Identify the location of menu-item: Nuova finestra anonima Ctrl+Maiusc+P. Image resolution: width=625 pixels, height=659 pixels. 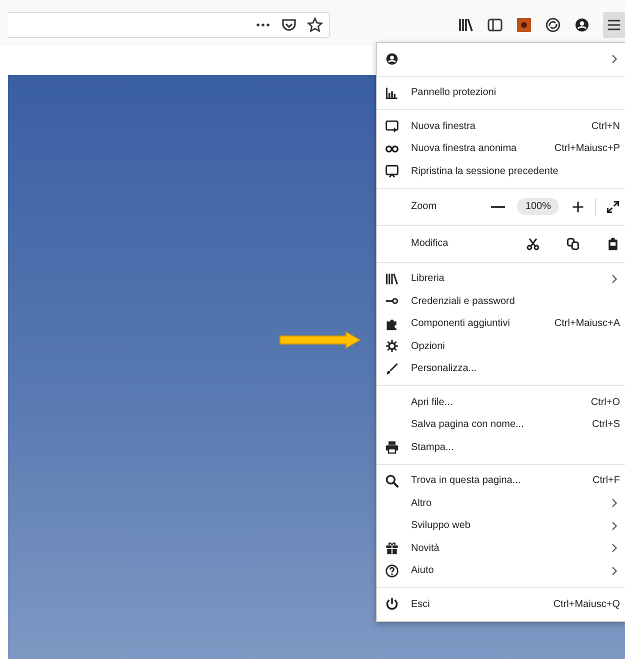
(501, 149).